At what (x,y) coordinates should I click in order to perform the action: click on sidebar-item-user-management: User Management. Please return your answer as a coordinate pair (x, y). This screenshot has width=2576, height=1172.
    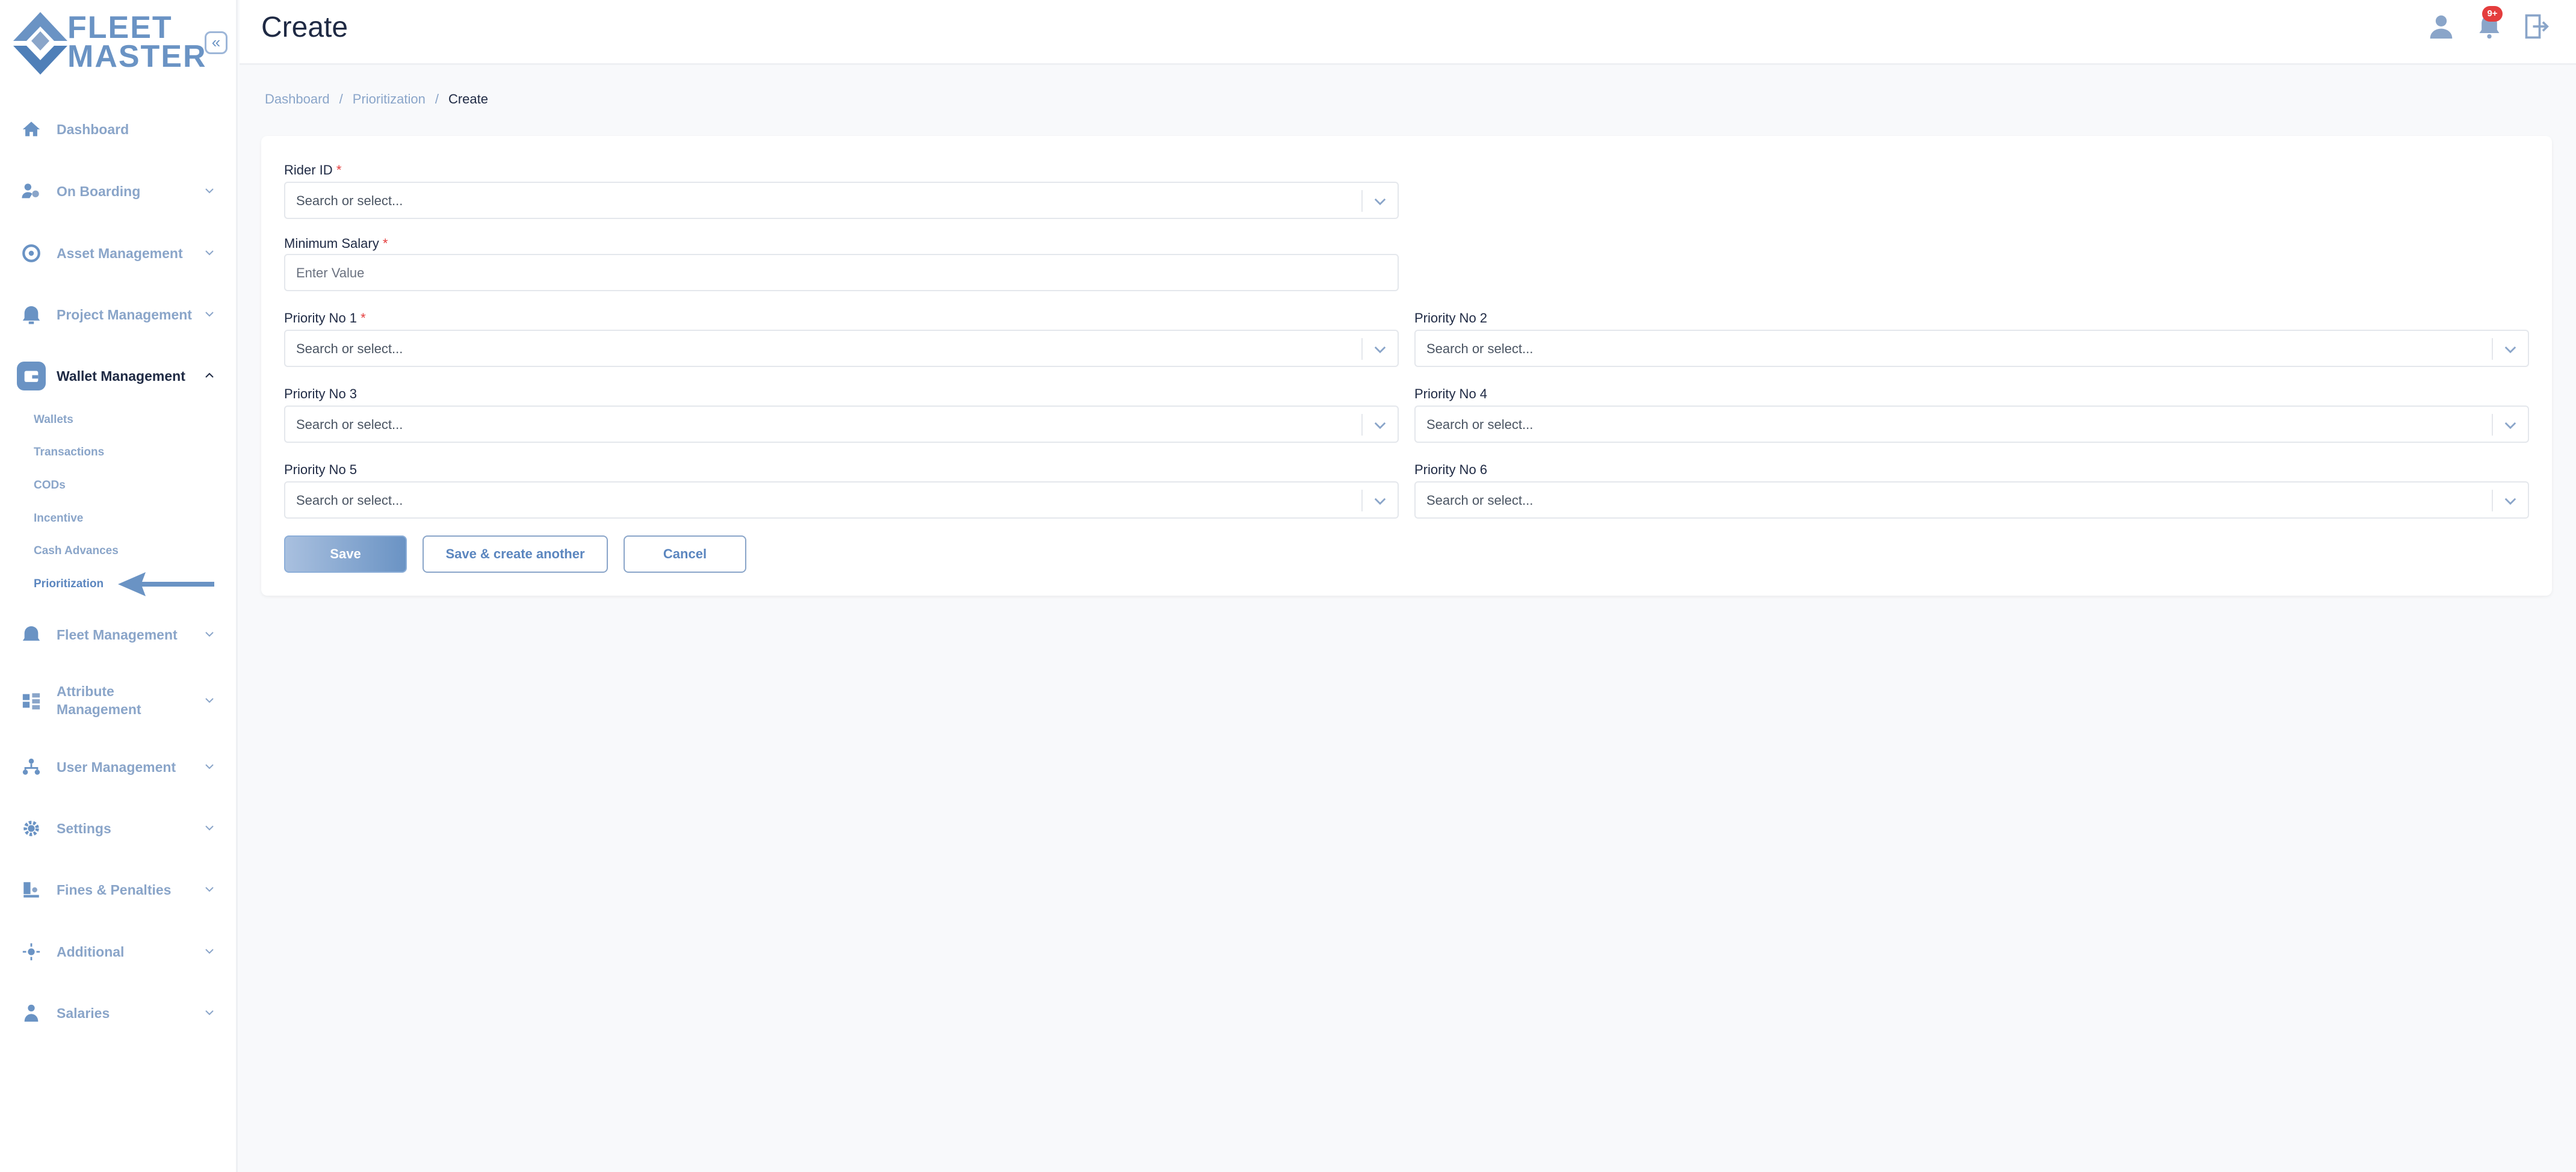
    Looking at the image, I should click on (118, 767).